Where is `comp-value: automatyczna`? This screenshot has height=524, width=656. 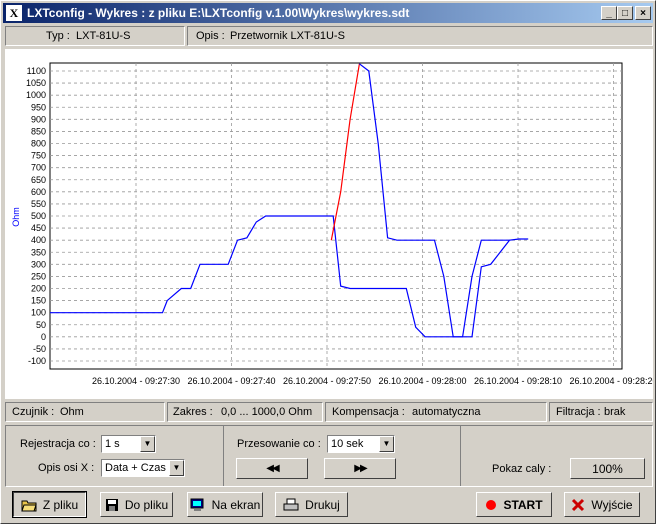 comp-value: automatyczna is located at coordinates (446, 412).